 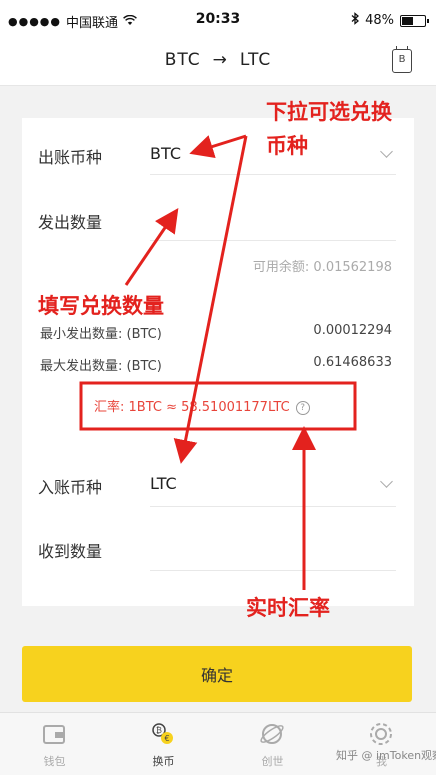 I want to click on help-icon: ?, so click(x=302, y=407).